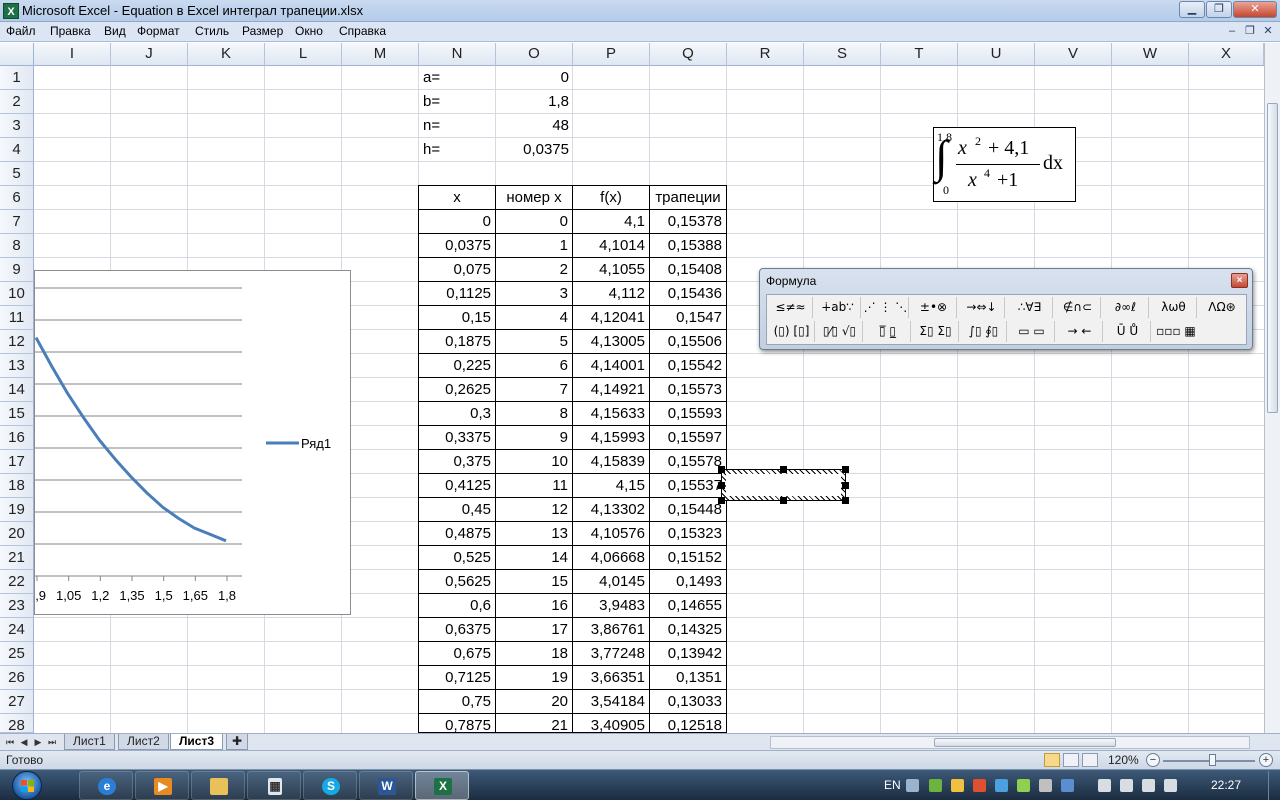 This screenshot has width=1280, height=800. Describe the element at coordinates (17, 390) in the screenshot. I see `row-header: 14` at that location.